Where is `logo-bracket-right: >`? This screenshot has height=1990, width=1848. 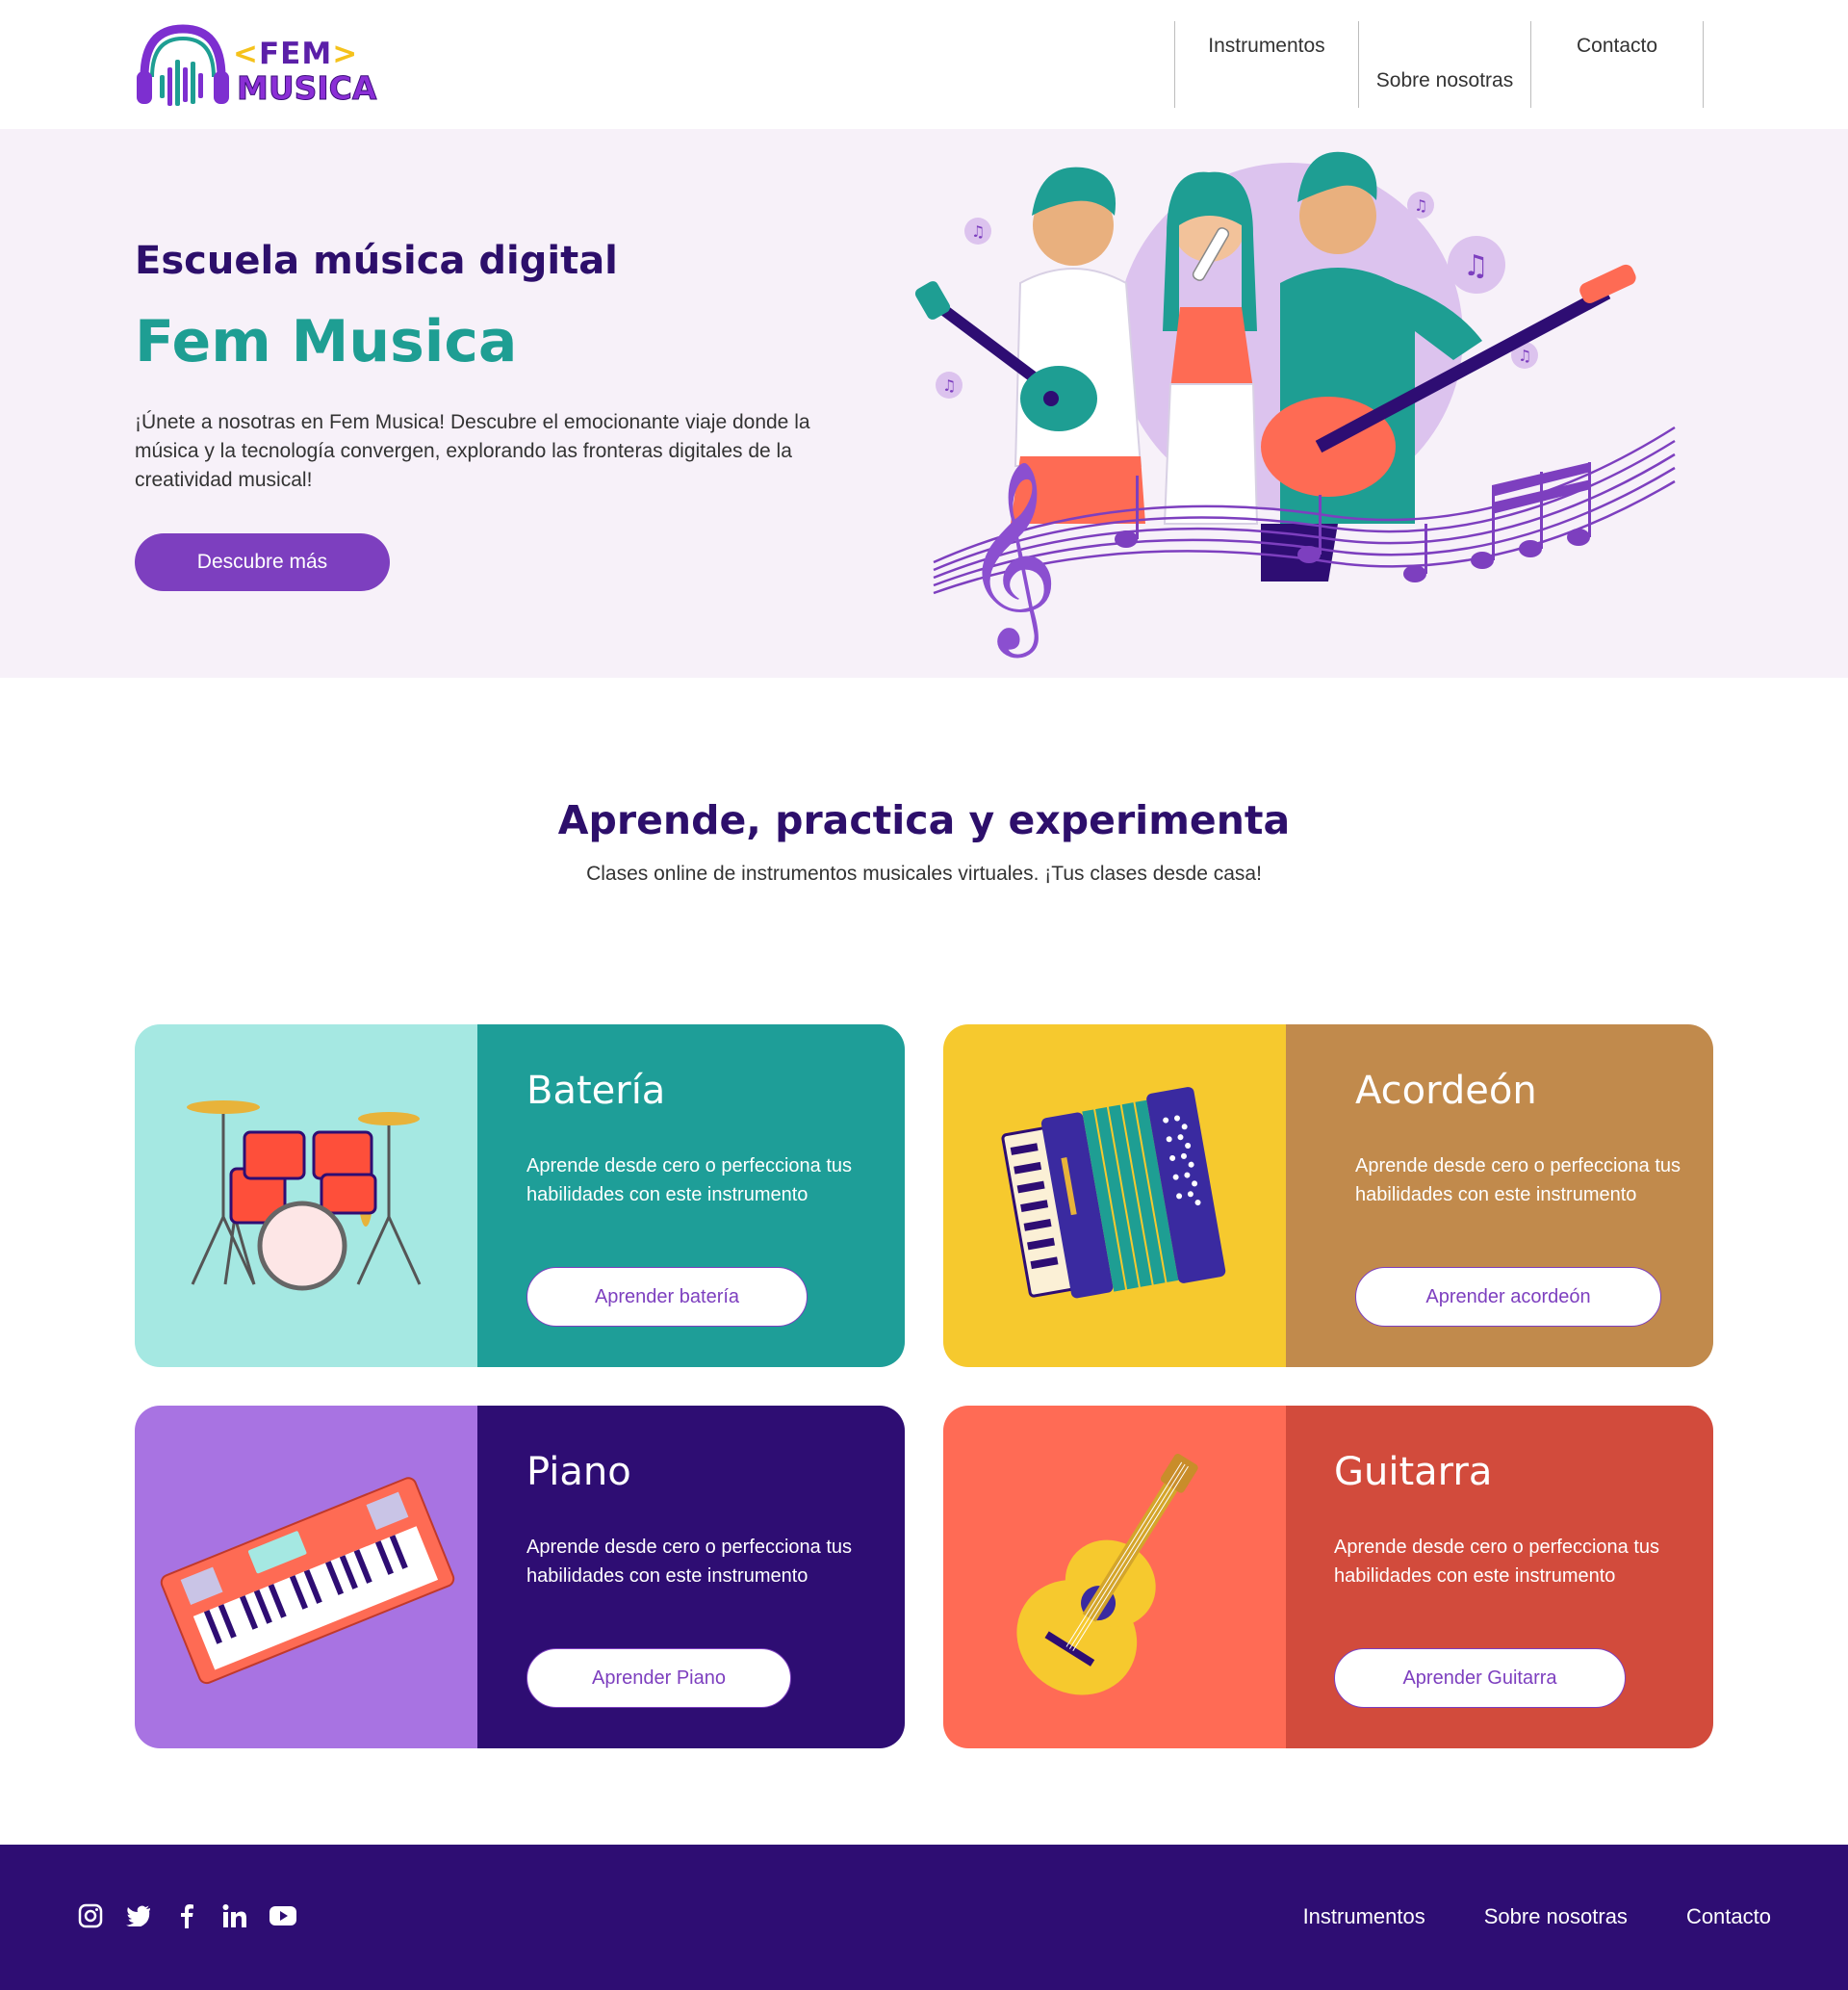
logo-bracket-right: > is located at coordinates (345, 54).